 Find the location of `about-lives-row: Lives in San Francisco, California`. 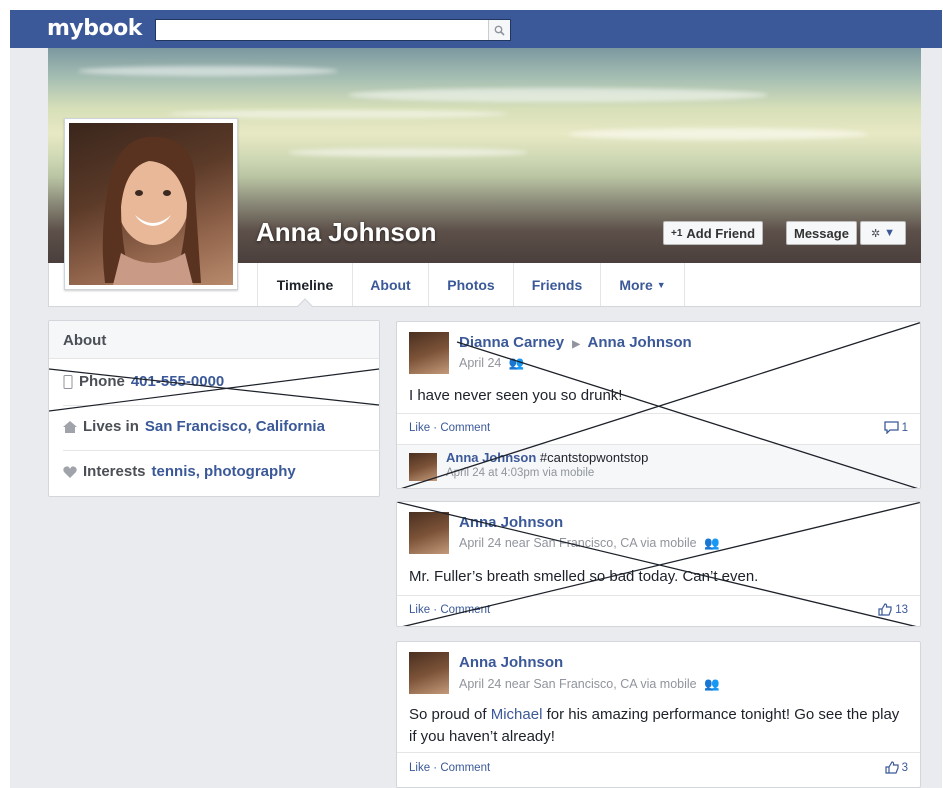

about-lives-row: Lives in San Francisco, California is located at coordinates (194, 426).